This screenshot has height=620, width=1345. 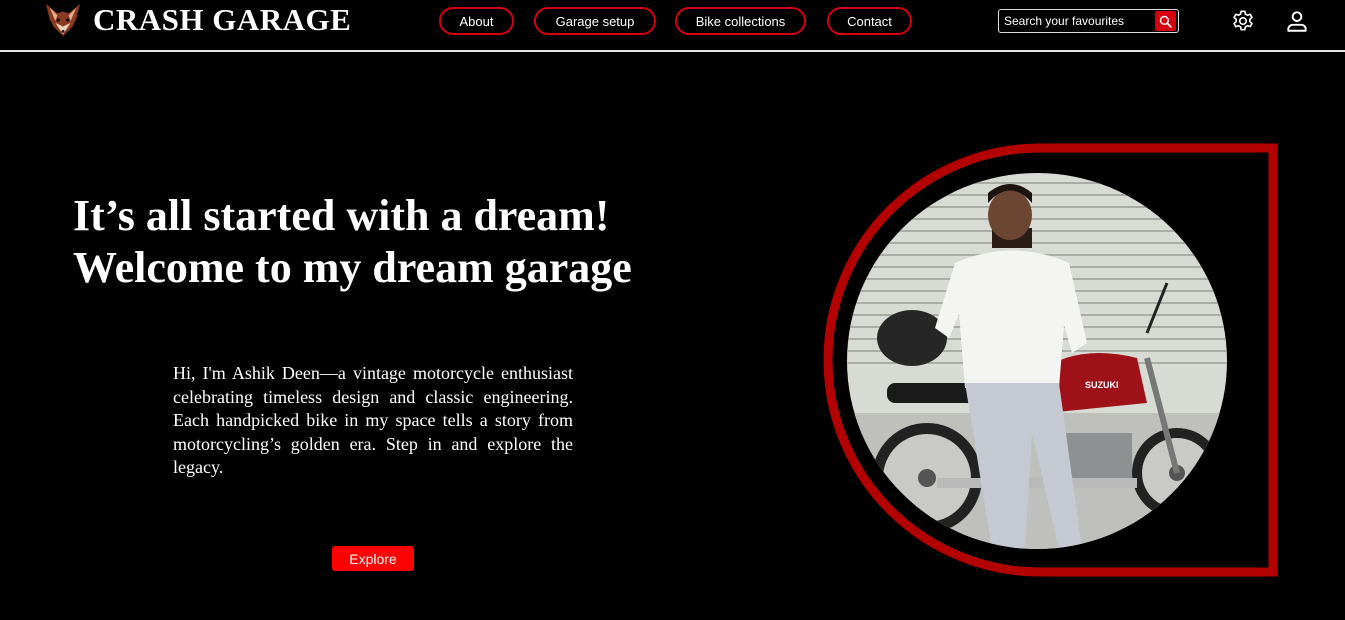 I want to click on search-button, so click(x=1165, y=21).